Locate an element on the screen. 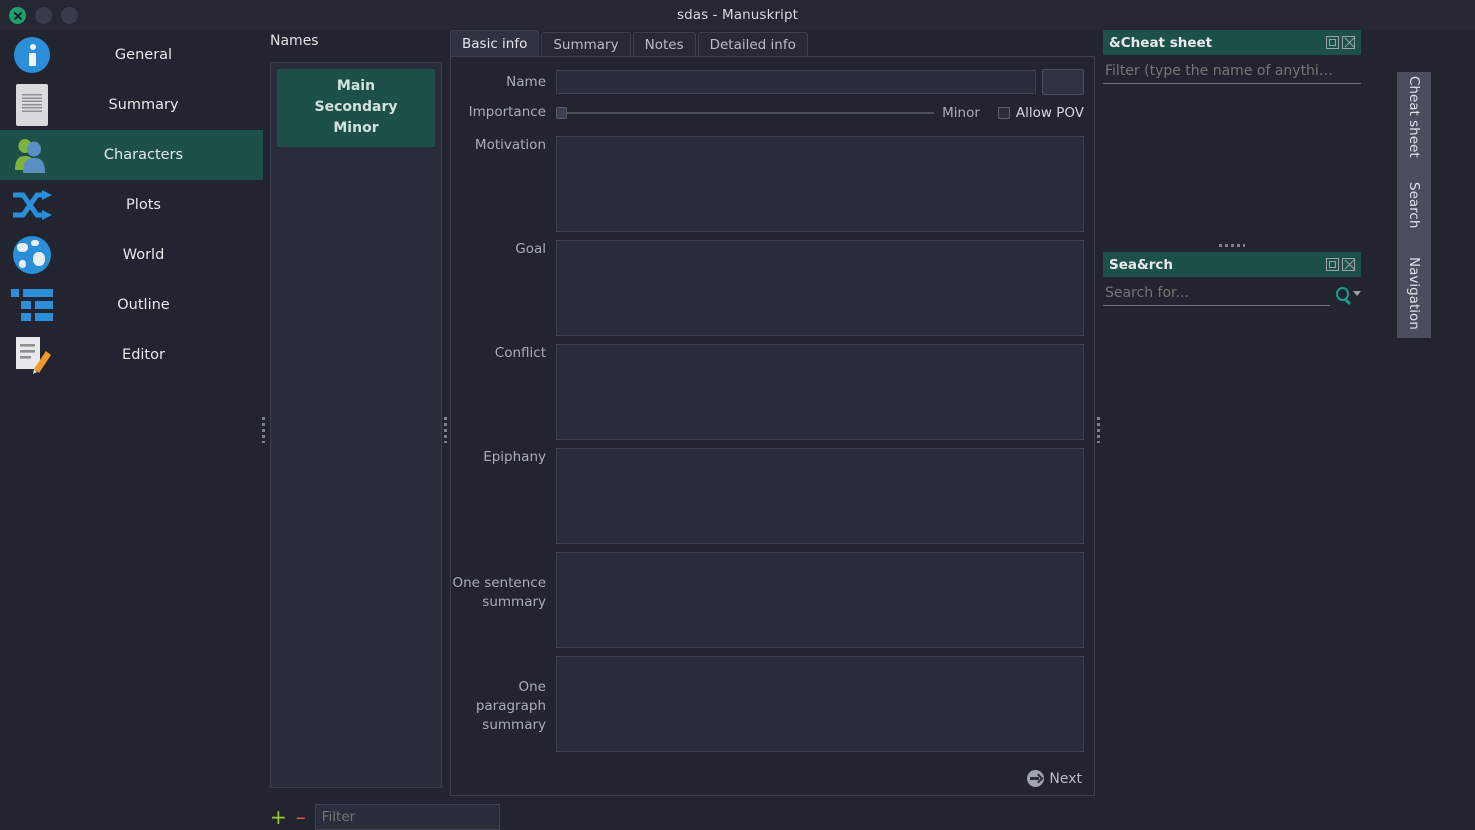  sidebar-item-plots: Plots is located at coordinates (131, 205).